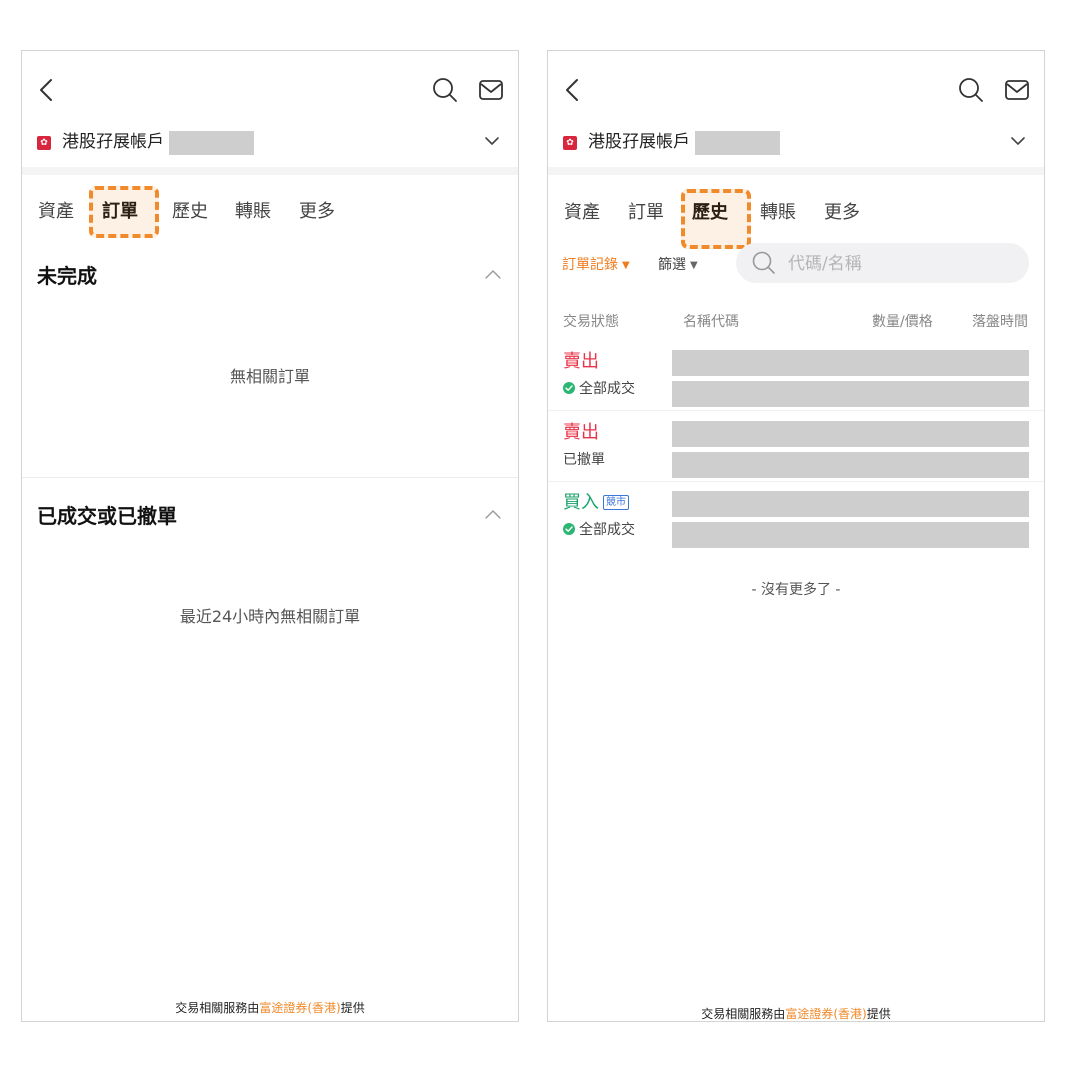 This screenshot has height=1086, width=1067. I want to click on section-title-done: 已成交或已撤單, so click(107, 516).